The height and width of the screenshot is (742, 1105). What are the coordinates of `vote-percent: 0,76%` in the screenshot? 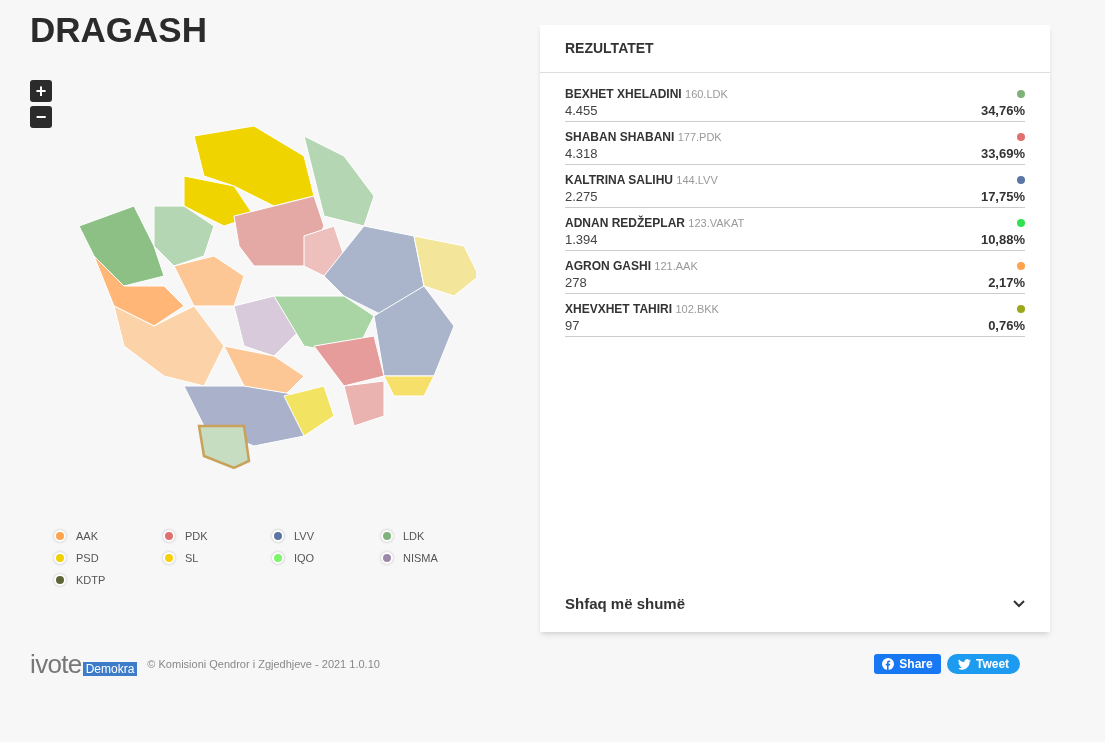 It's located at (1006, 325).